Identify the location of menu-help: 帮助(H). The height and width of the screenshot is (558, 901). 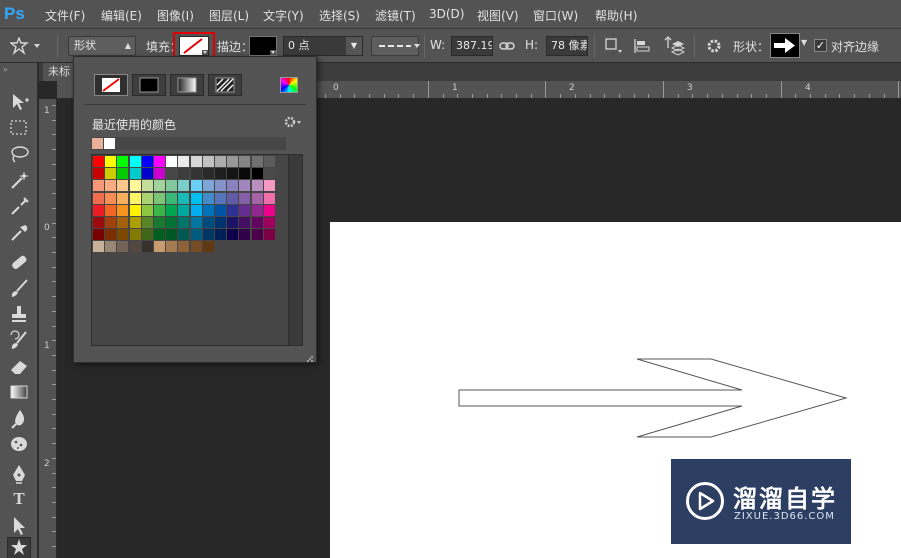
(616, 15).